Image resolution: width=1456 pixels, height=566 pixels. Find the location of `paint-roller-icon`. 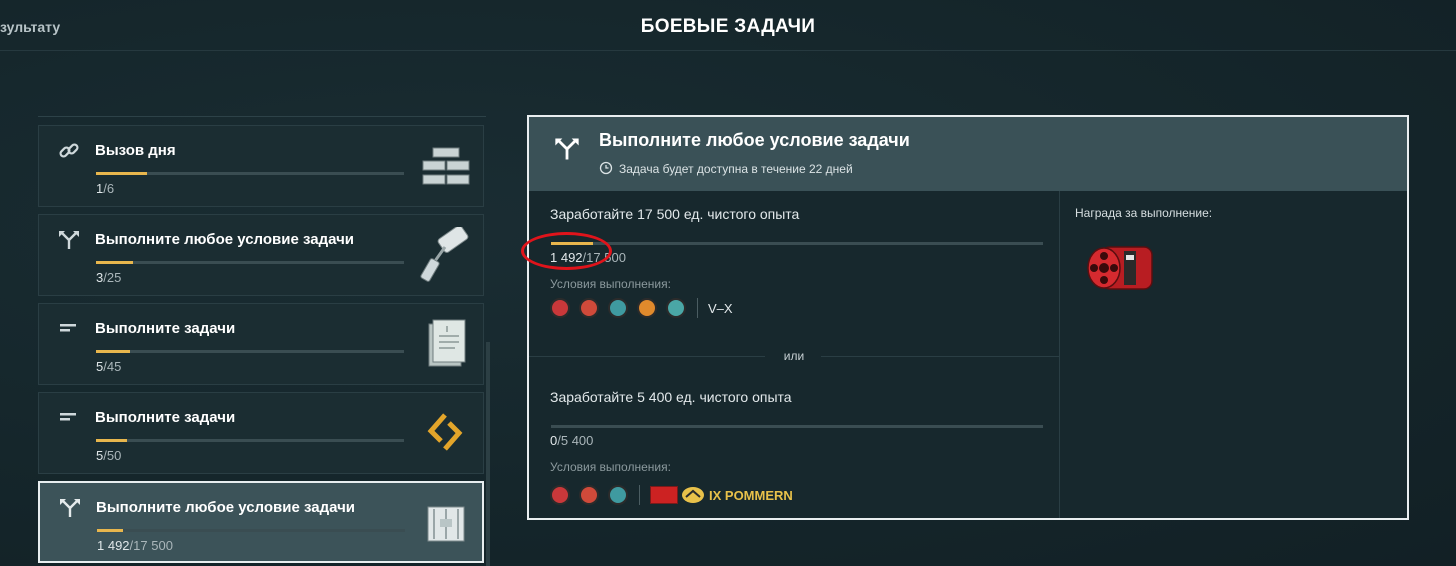

paint-roller-icon is located at coordinates (444, 254).